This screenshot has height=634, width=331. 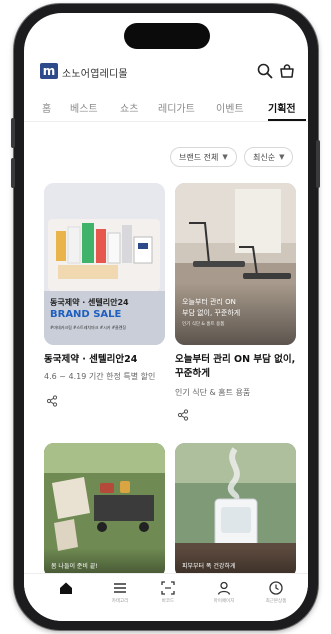 I want to click on app-header: m 소노어엽레디몰, so click(x=166, y=72).